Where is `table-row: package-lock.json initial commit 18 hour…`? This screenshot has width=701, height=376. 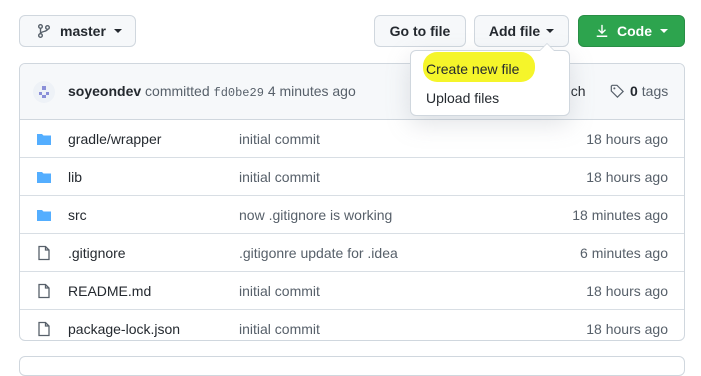
table-row: package-lock.json initial commit 18 hour… is located at coordinates (352, 324).